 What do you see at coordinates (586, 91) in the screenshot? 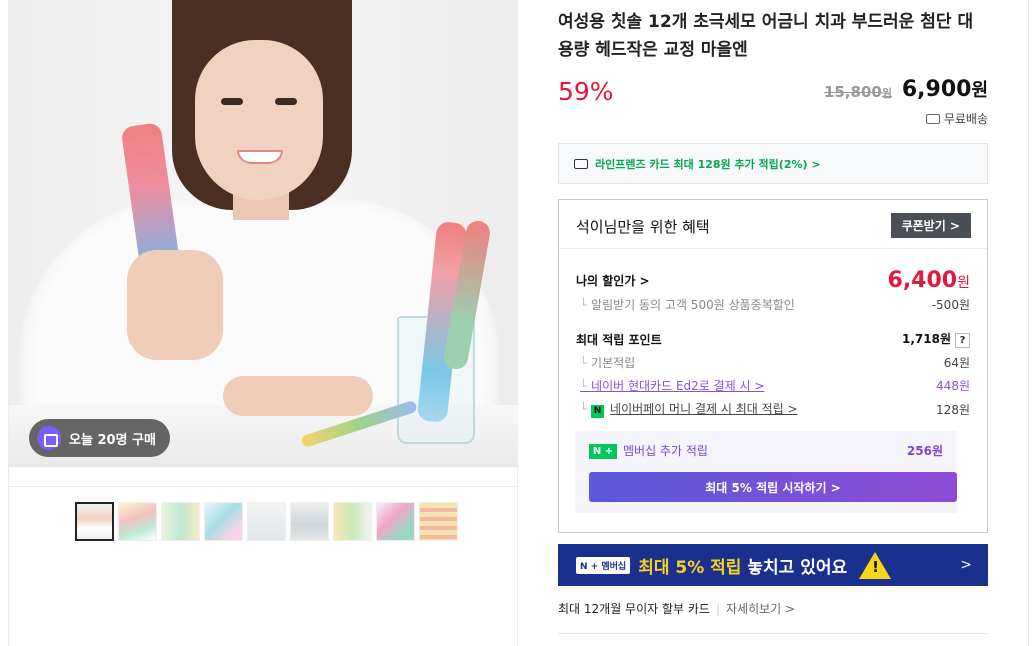
I see `discount-rate: 59%` at bounding box center [586, 91].